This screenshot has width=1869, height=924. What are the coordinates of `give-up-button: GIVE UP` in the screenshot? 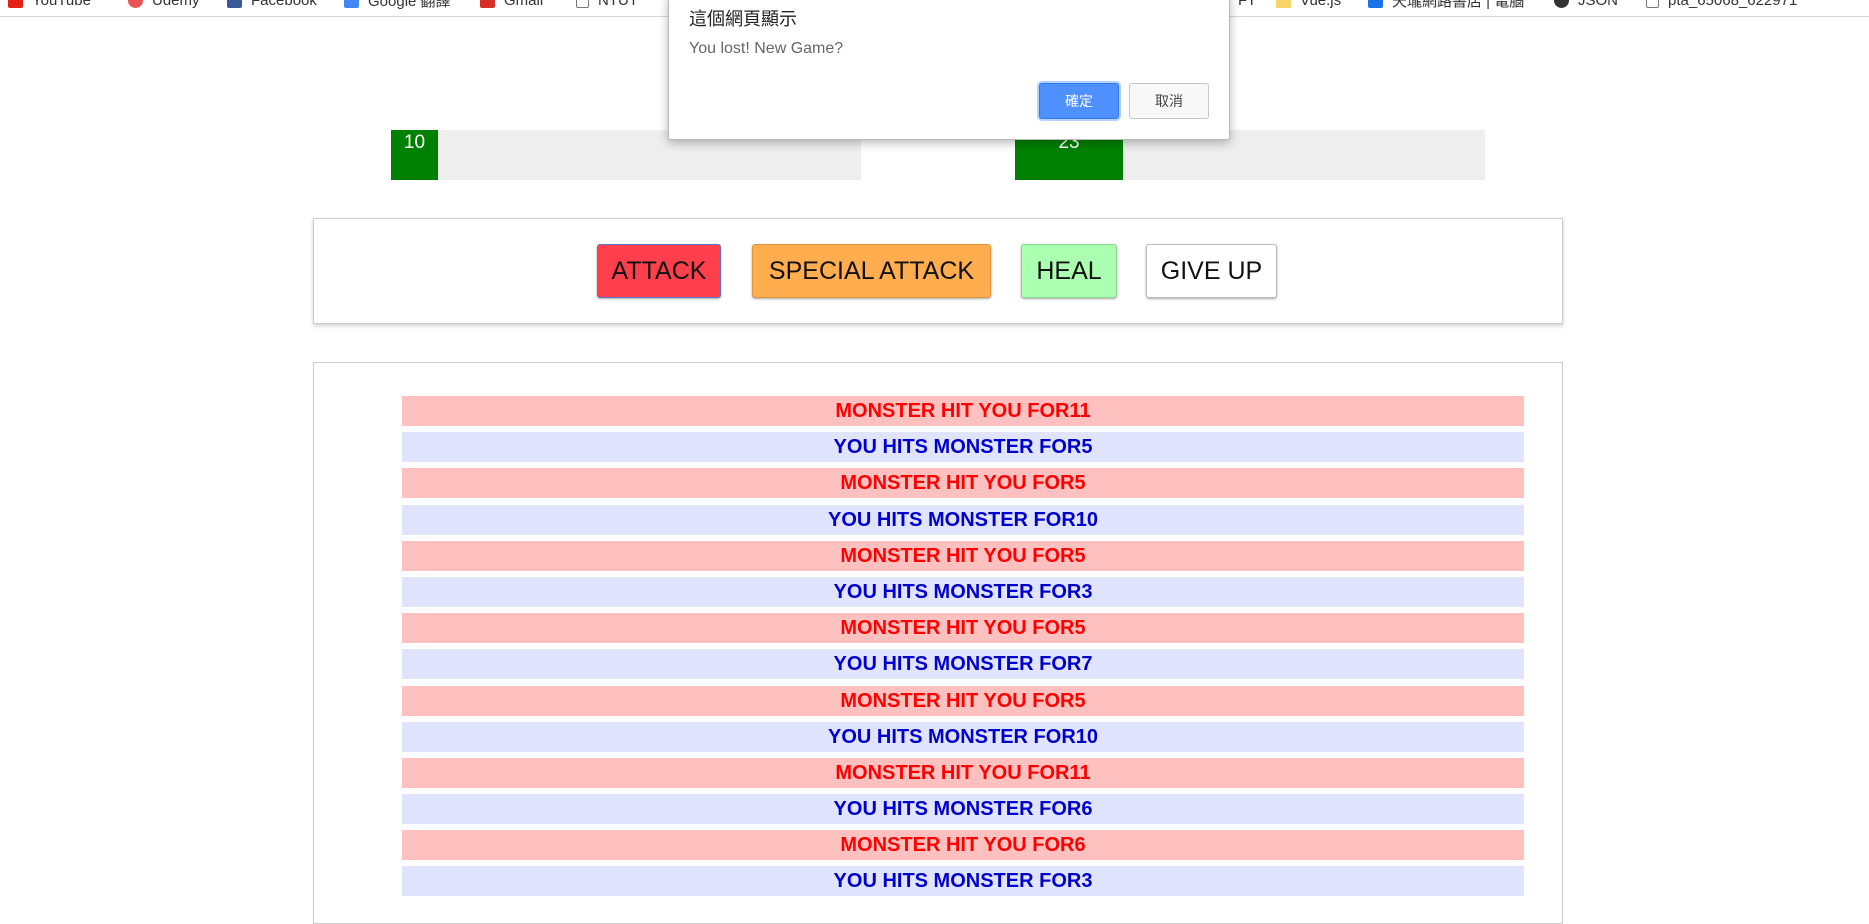 It's located at (1211, 271).